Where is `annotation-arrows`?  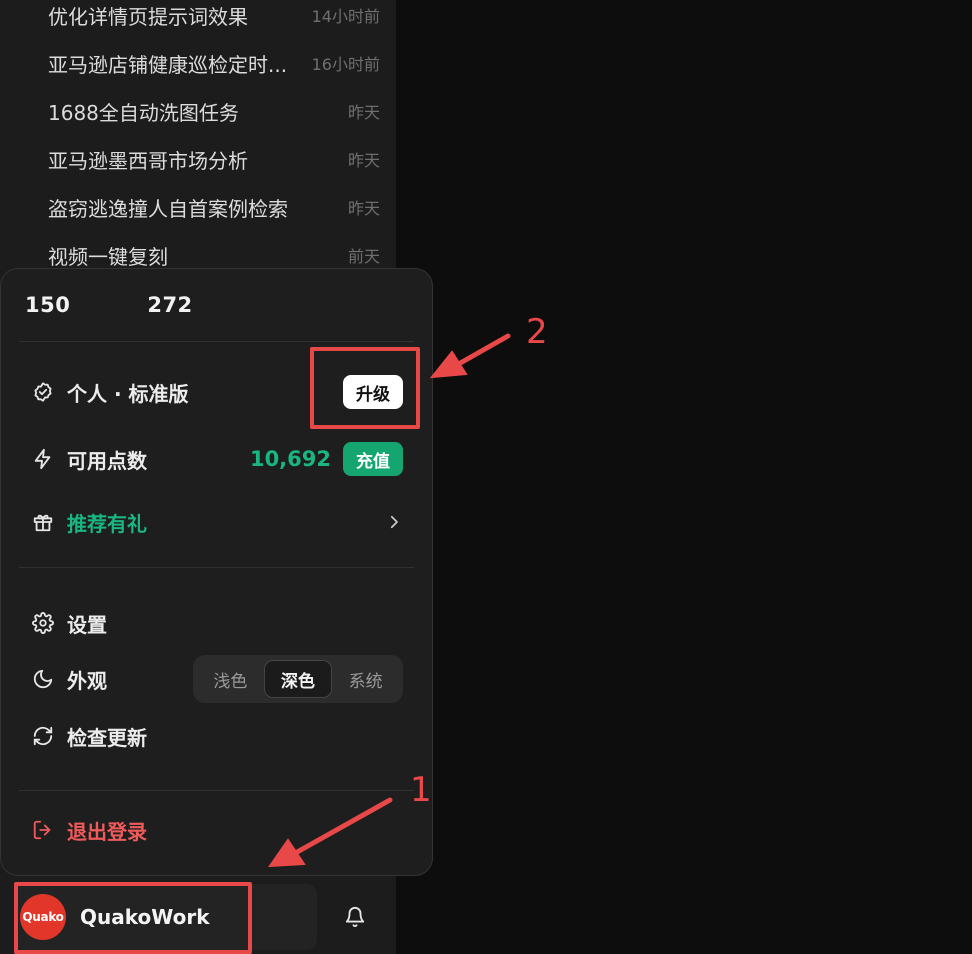
annotation-arrows is located at coordinates (389, 600).